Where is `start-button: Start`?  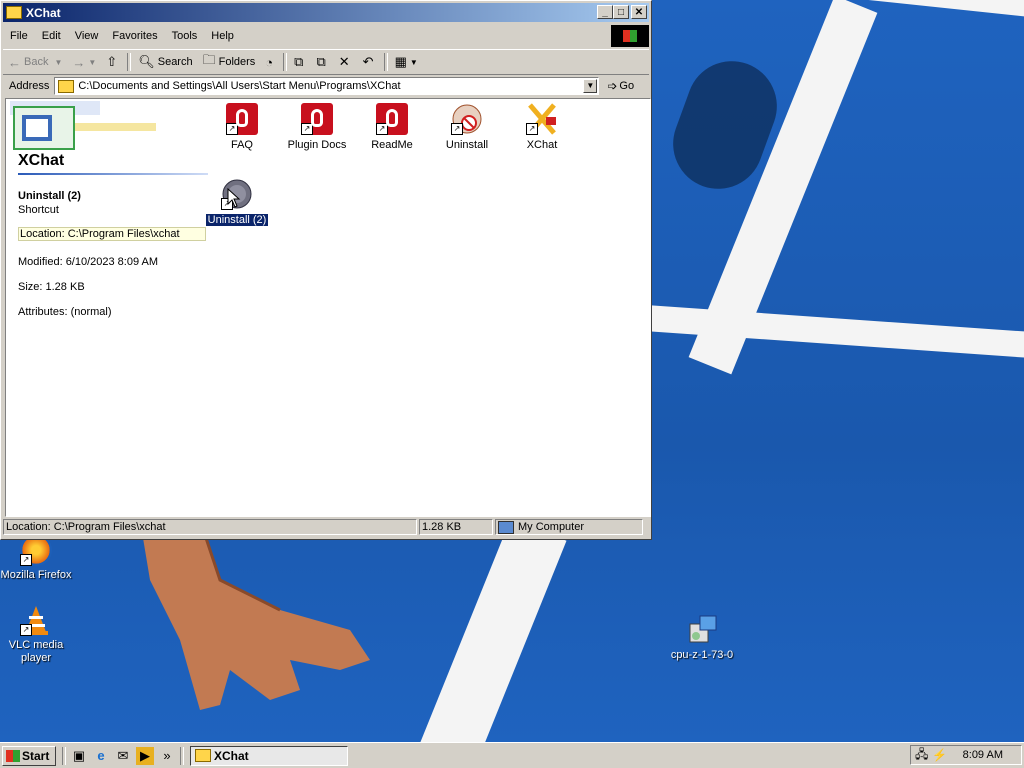 start-button: Start is located at coordinates (29, 755).